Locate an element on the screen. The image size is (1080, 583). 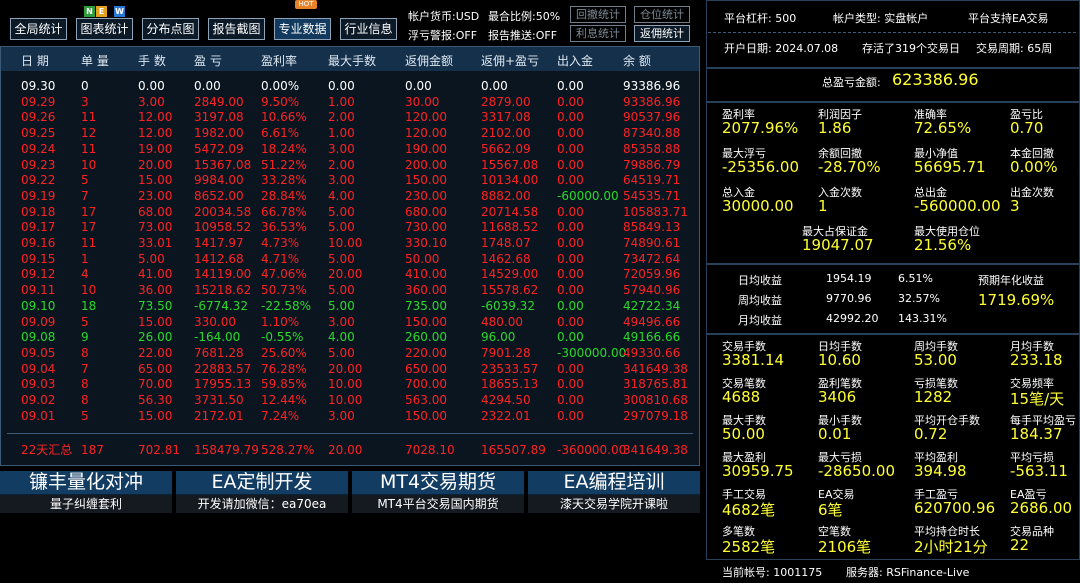
banner-hedging: 镰丰量化对冲 量子纠缠套利 is located at coordinates (86, 492).